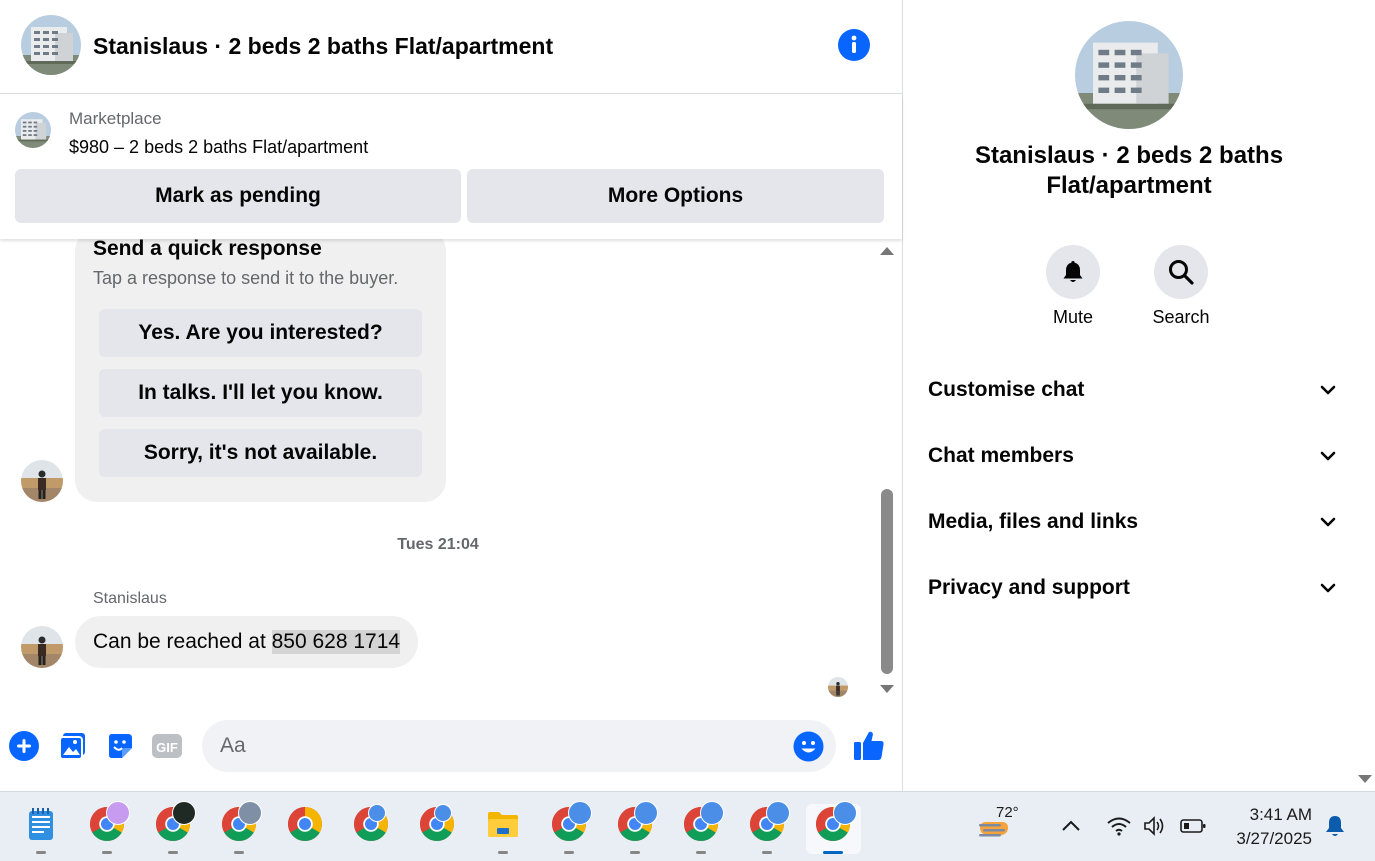 Image resolution: width=1375 pixels, height=861 pixels. What do you see at coordinates (1270, 815) in the screenshot?
I see `clock-time: 3:41 AM` at bounding box center [1270, 815].